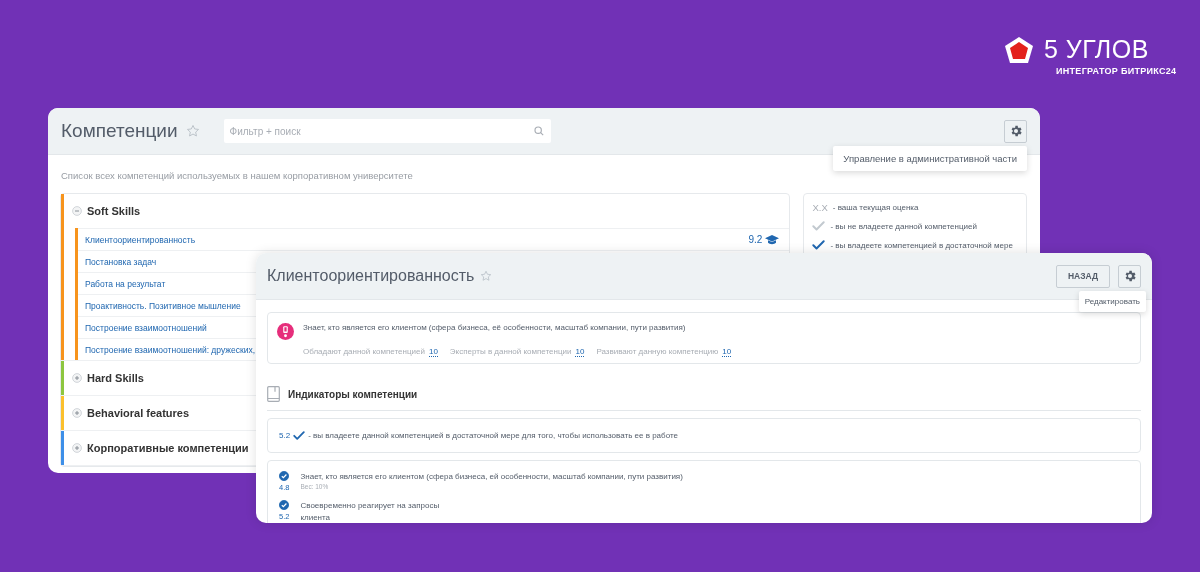  Describe the element at coordinates (121, 261) in the screenshot. I see `competency-link: Постановка задач` at that location.